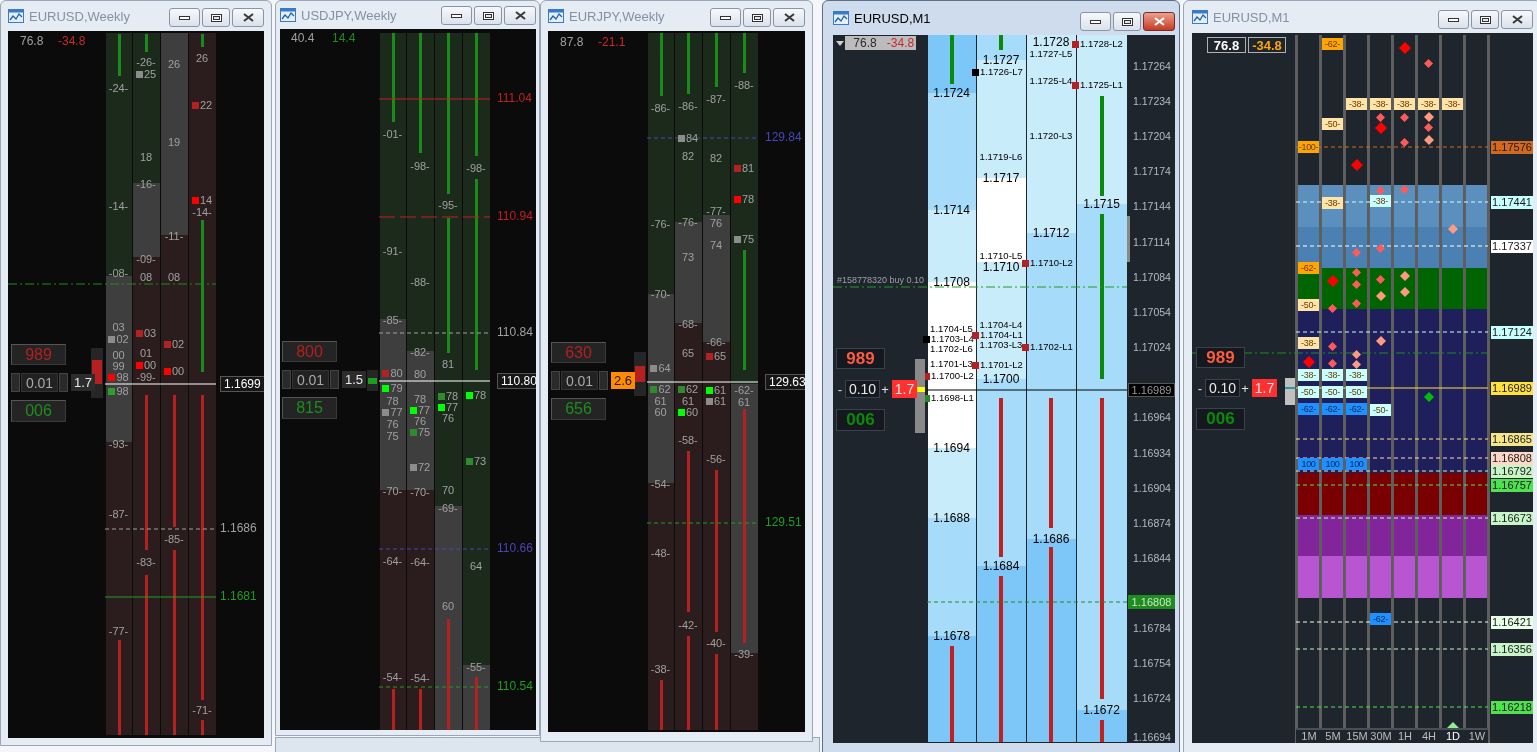 The width and height of the screenshot is (1537, 752). I want to click on price-label: 1.17337, so click(1512, 246).